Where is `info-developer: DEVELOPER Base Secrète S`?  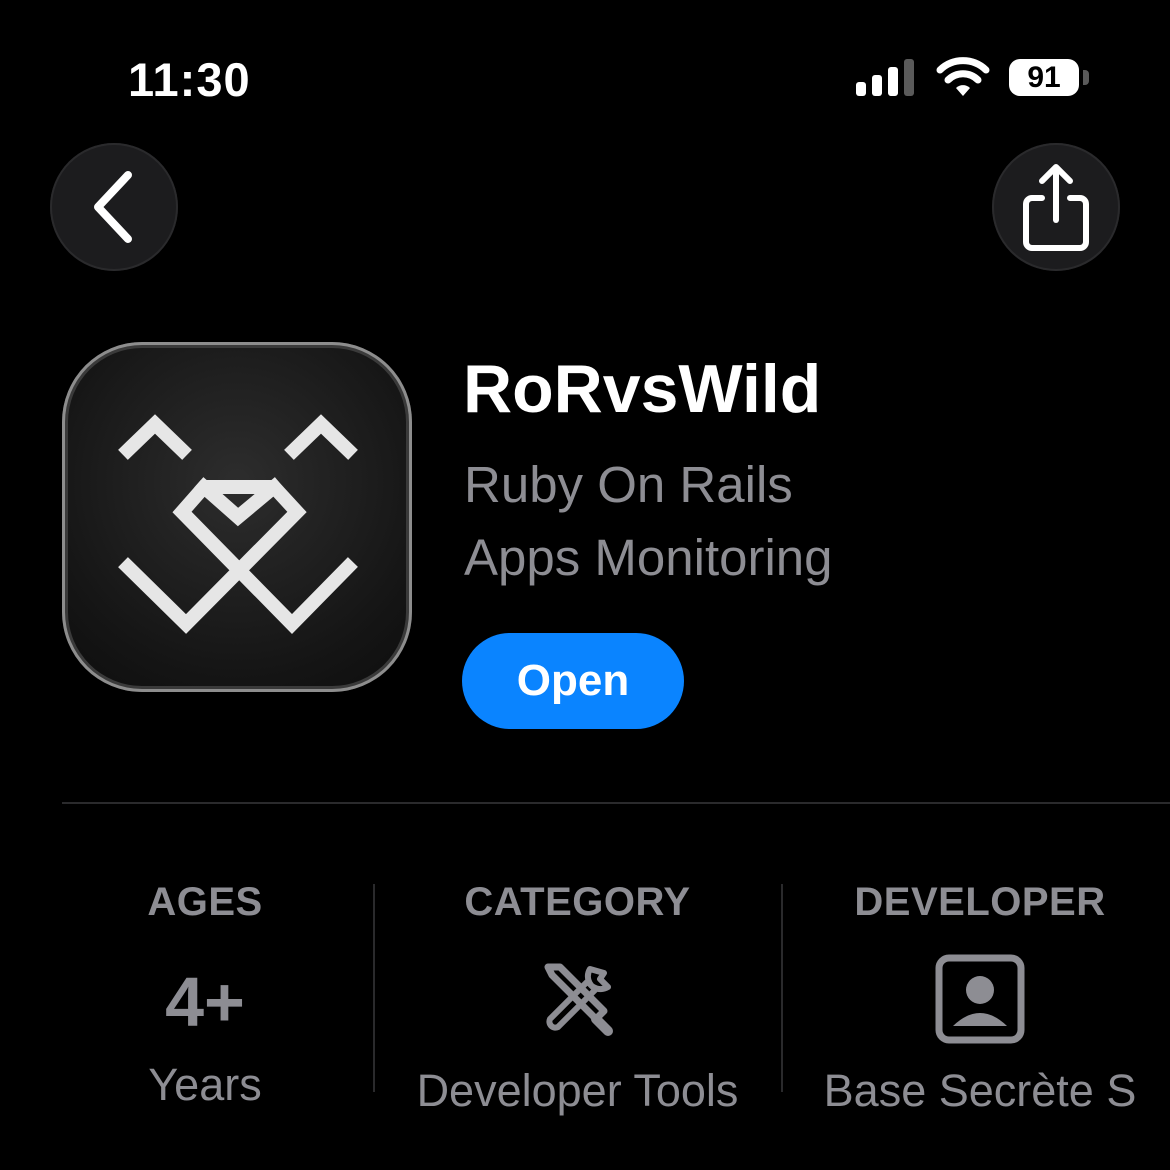 info-developer: DEVELOPER Base Secrète S is located at coordinates (980, 998).